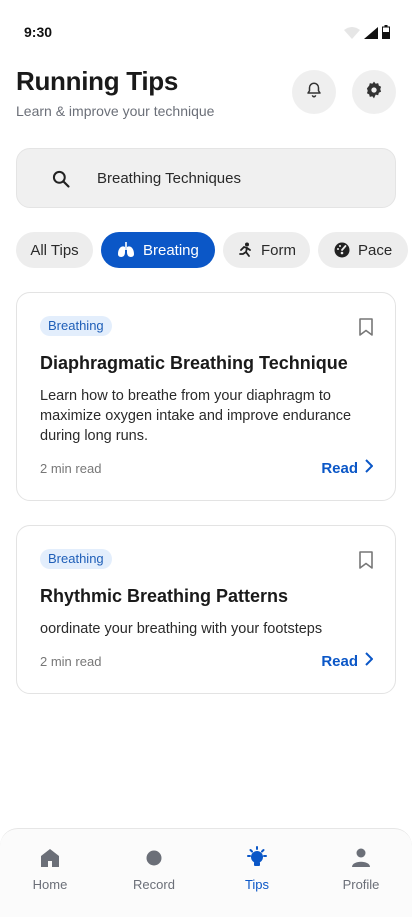  What do you see at coordinates (257, 858) in the screenshot?
I see `lightbulb-icon` at bounding box center [257, 858].